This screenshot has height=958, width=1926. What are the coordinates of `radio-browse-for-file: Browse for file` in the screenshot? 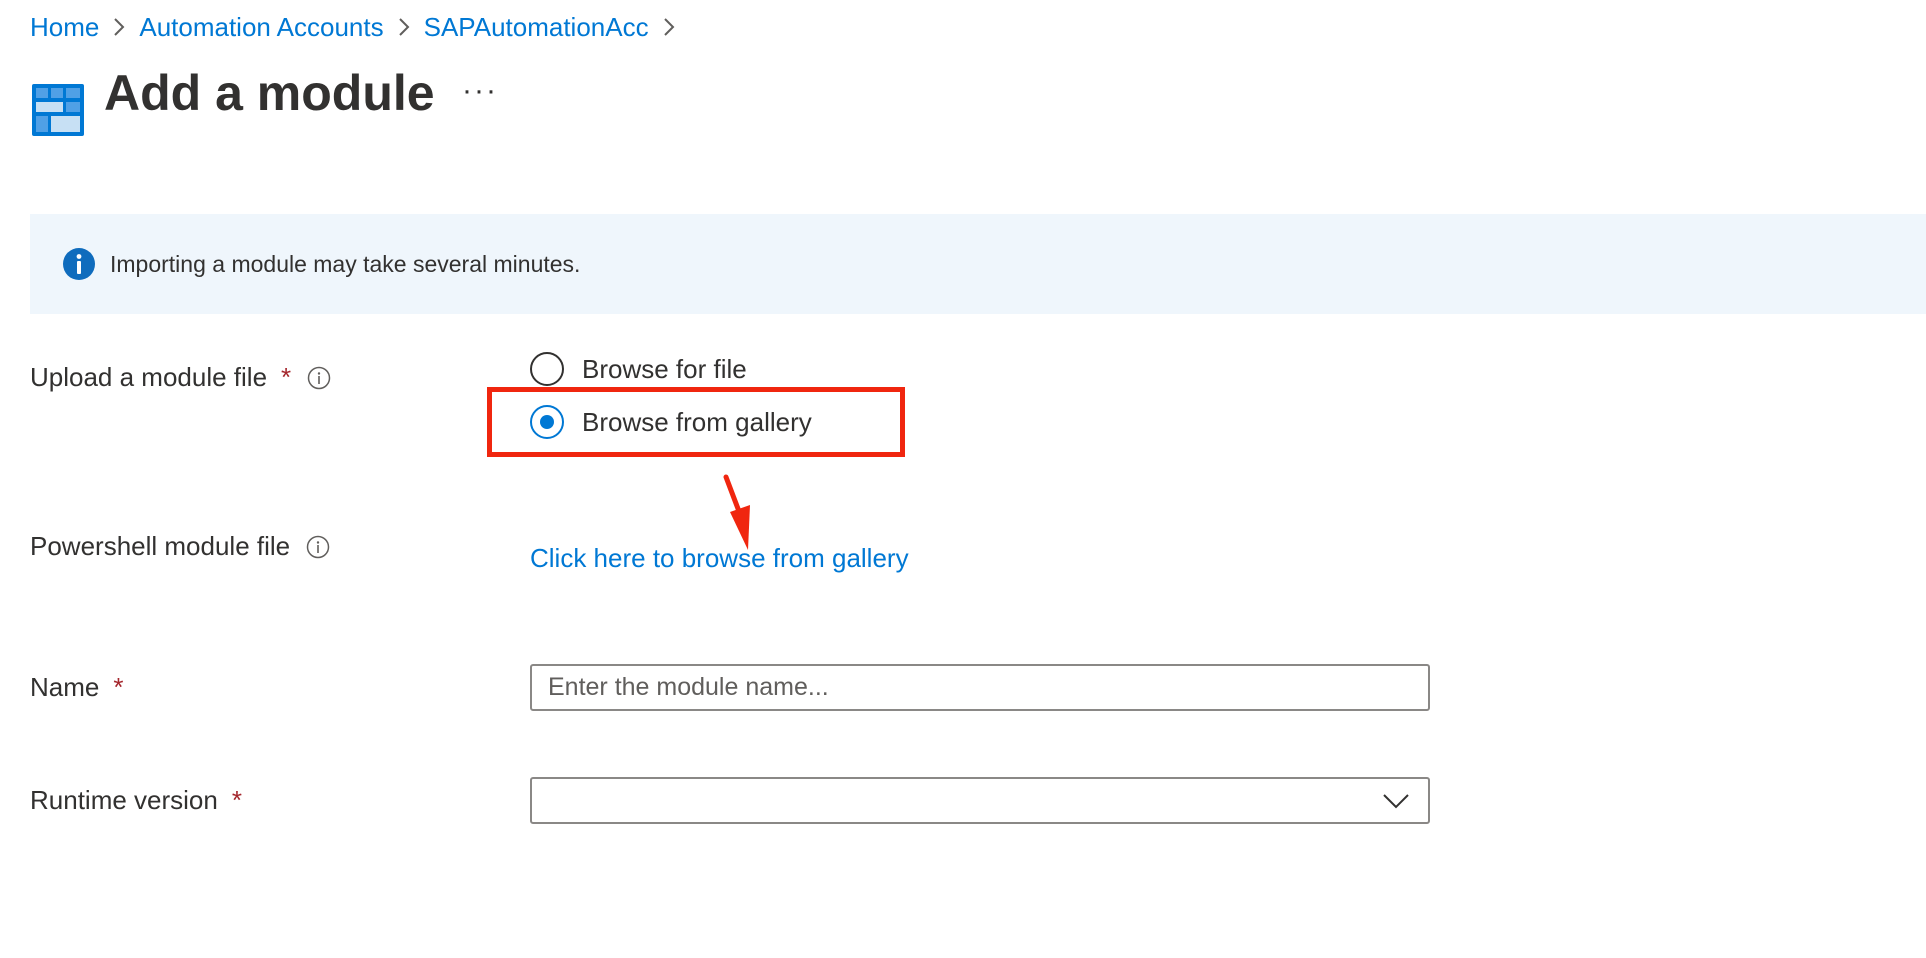 It's located at (638, 369).